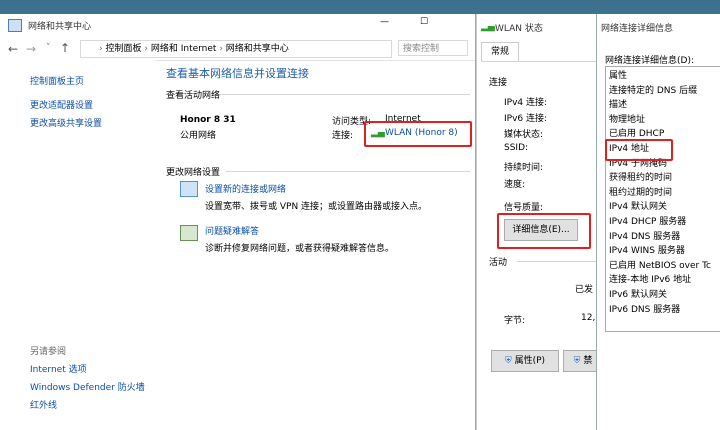  I want to click on breadcrumb-item-network-sharing: 网络和共享中心, so click(257, 49).